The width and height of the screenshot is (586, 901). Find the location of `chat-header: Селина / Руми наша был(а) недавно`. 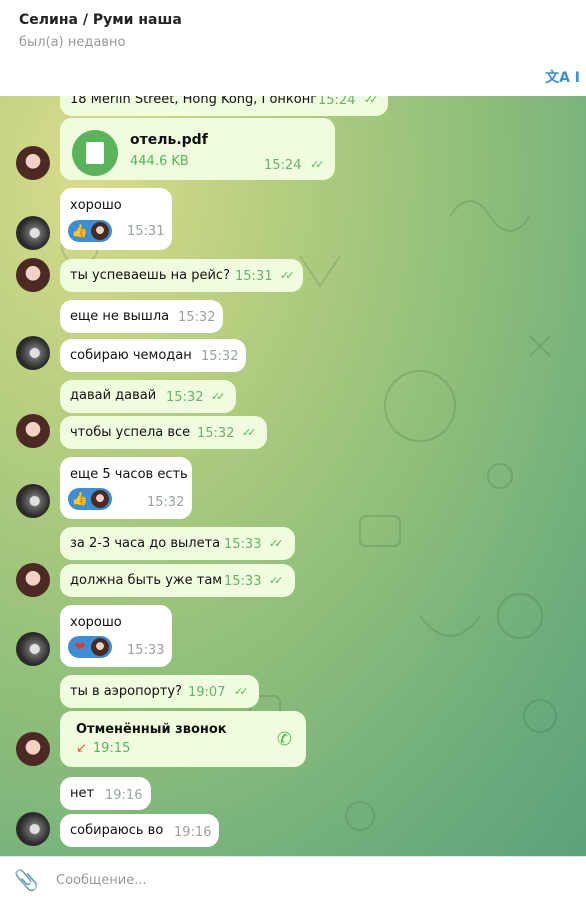

chat-header: Селина / Руми наша был(а) недавно is located at coordinates (293, 30).